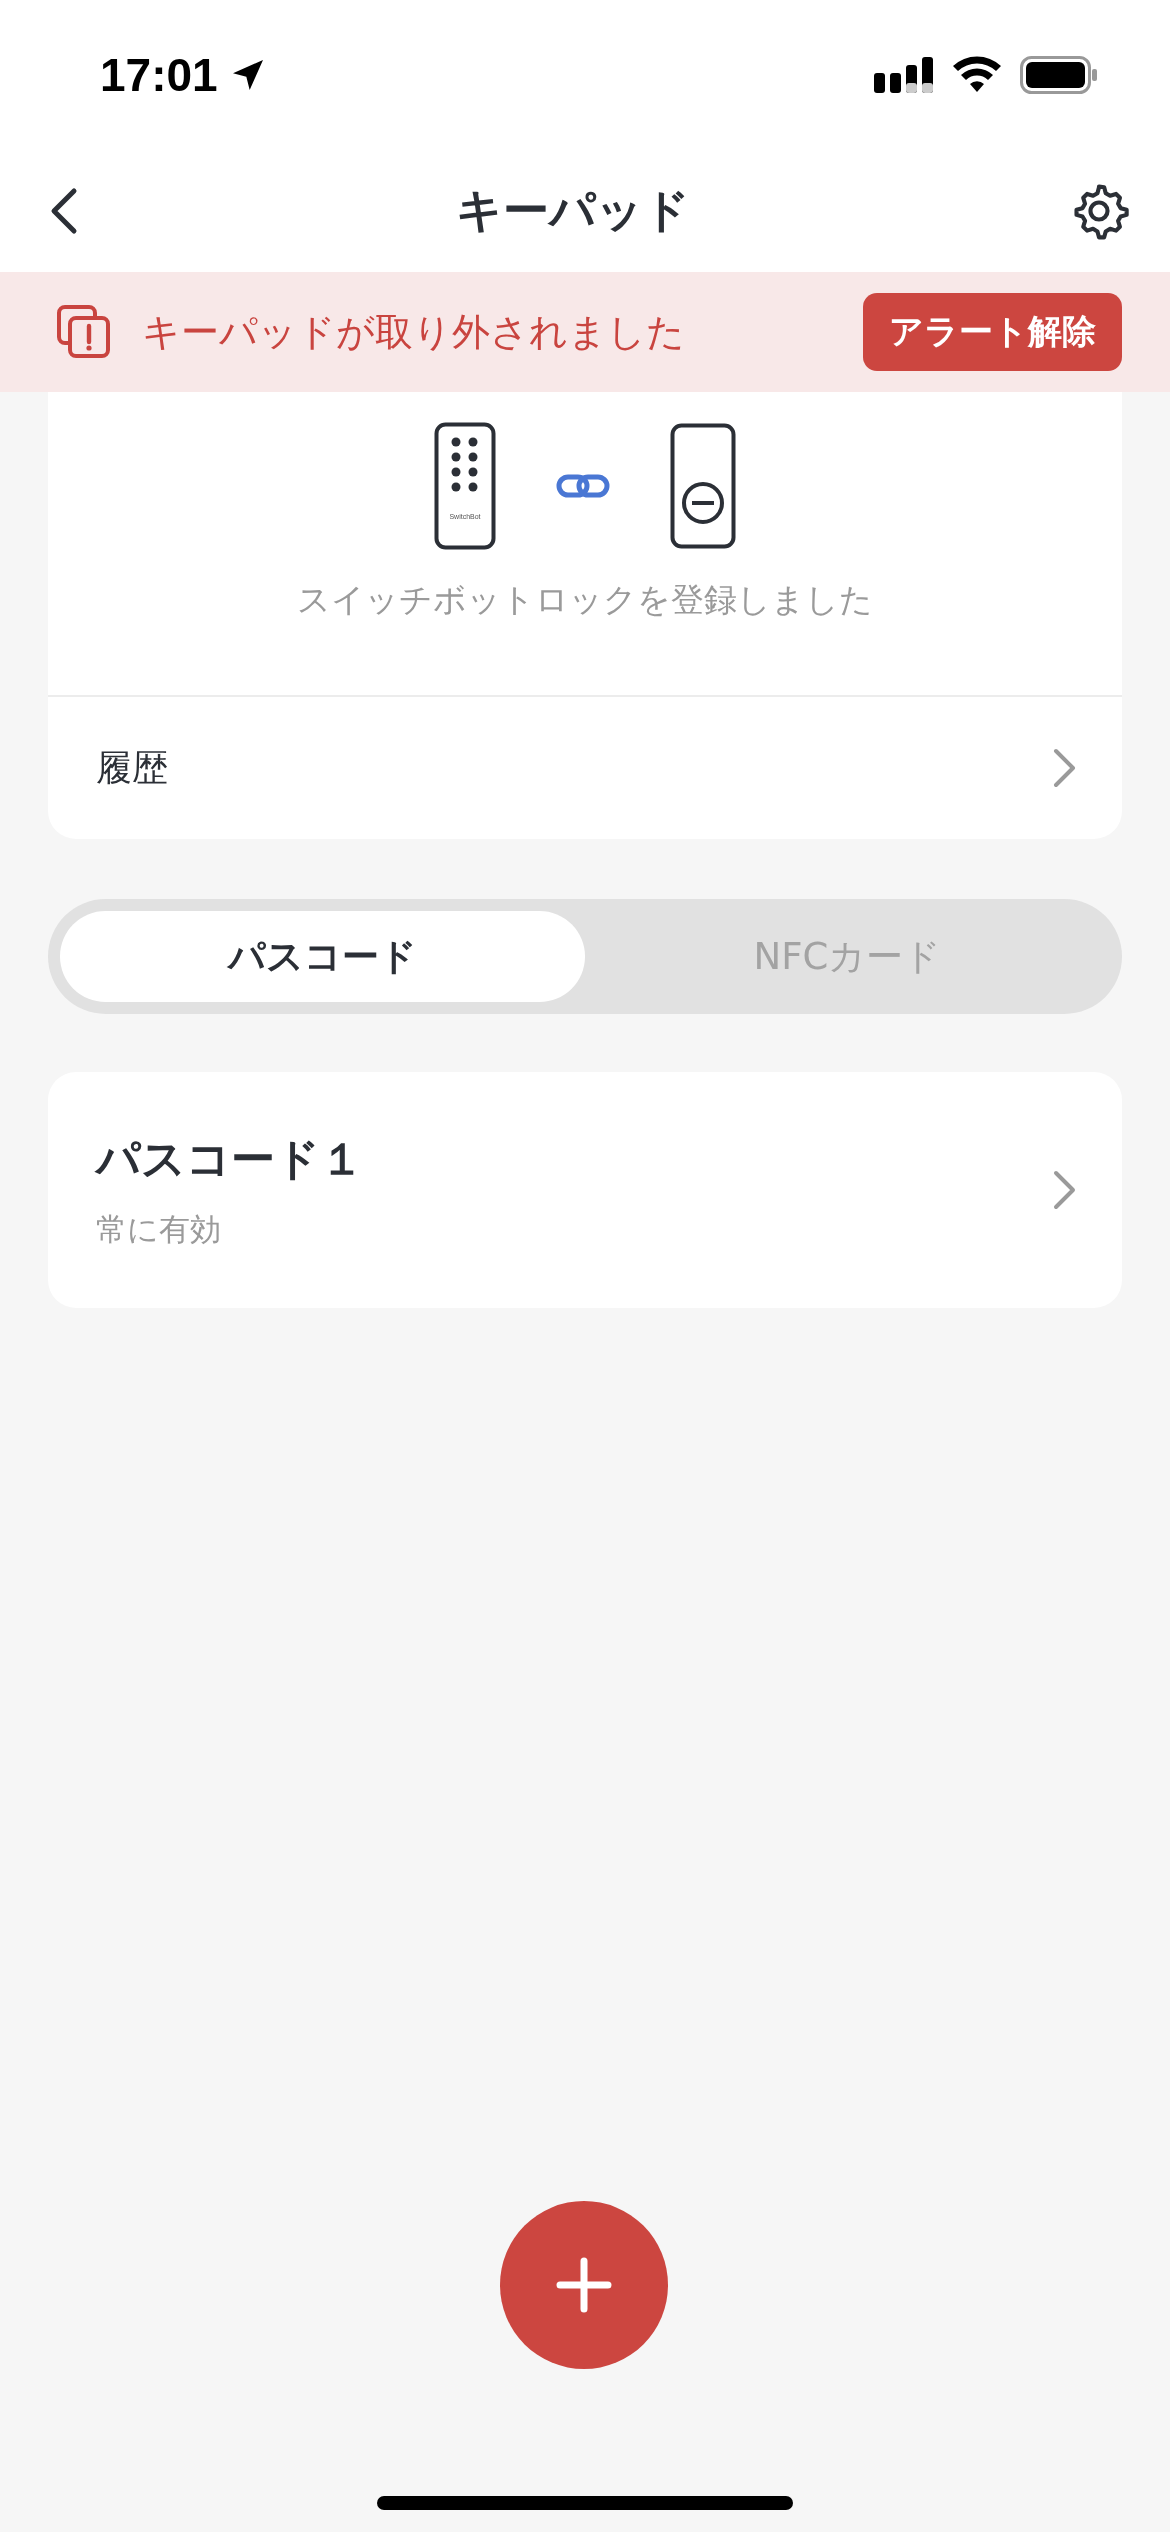  What do you see at coordinates (322, 956) in the screenshot?
I see `tab: パスコード` at bounding box center [322, 956].